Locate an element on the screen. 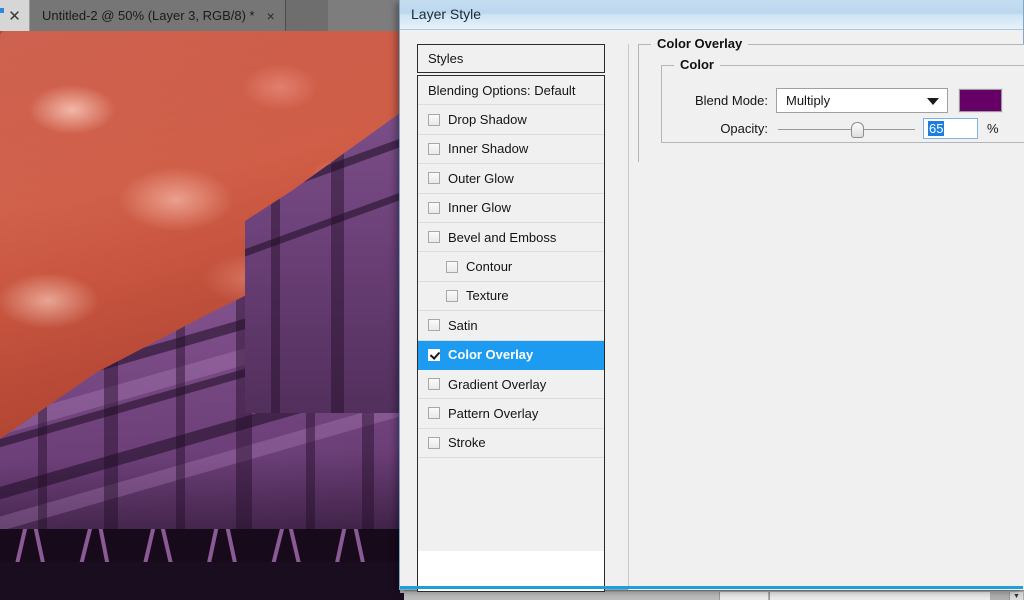  style-list-item-label: Outer Glow is located at coordinates (481, 178).